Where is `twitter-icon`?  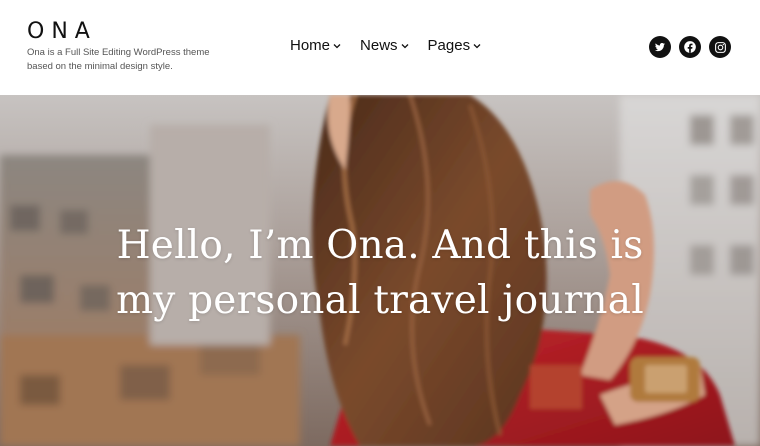 twitter-icon is located at coordinates (659, 47).